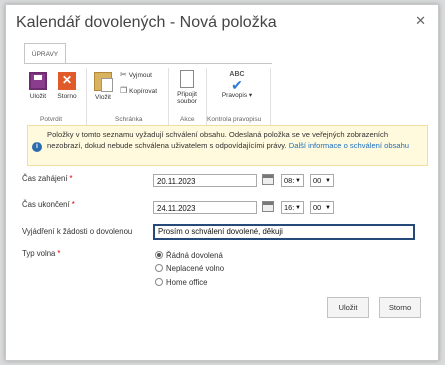 The image size is (445, 365). I want to click on radio-option-home-office: Home office, so click(181, 282).